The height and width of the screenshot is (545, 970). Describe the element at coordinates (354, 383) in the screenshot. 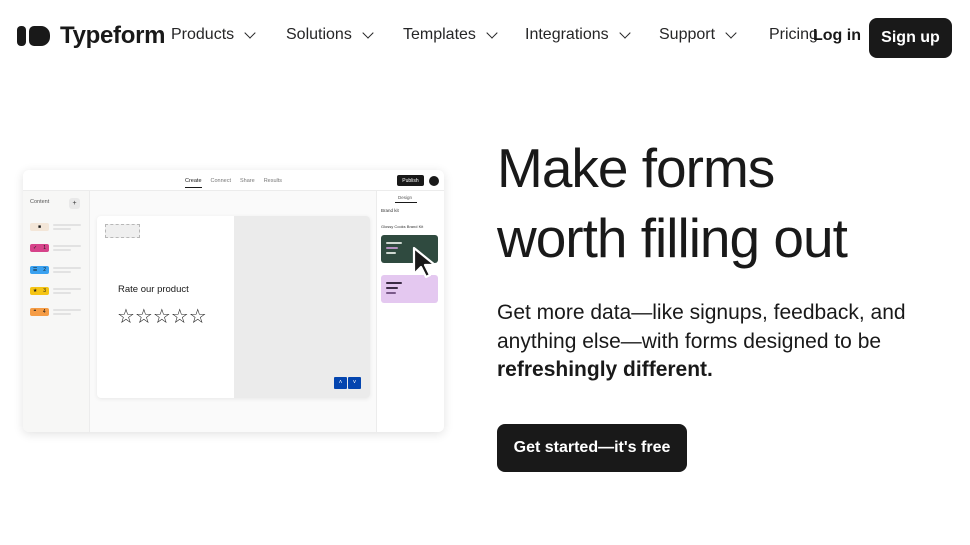

I see `chevron-down-icon: ˅` at that location.